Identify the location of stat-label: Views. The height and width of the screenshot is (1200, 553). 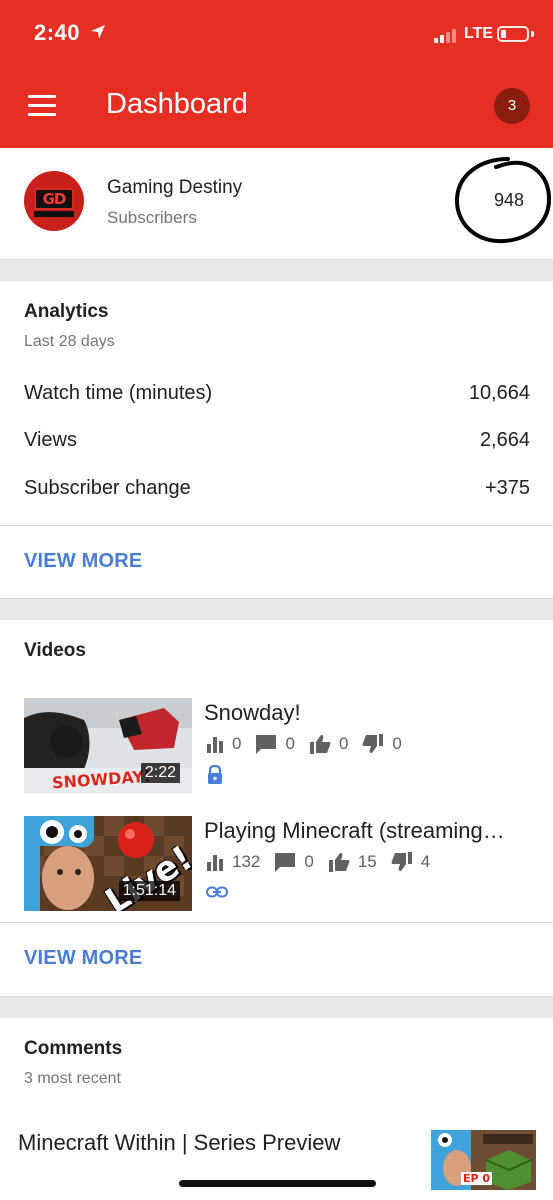
(50, 440).